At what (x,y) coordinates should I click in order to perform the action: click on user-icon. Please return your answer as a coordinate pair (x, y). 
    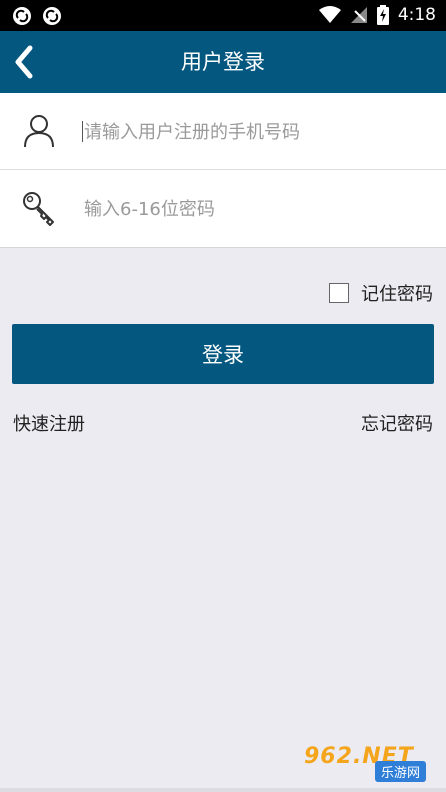
    Looking at the image, I should click on (39, 131).